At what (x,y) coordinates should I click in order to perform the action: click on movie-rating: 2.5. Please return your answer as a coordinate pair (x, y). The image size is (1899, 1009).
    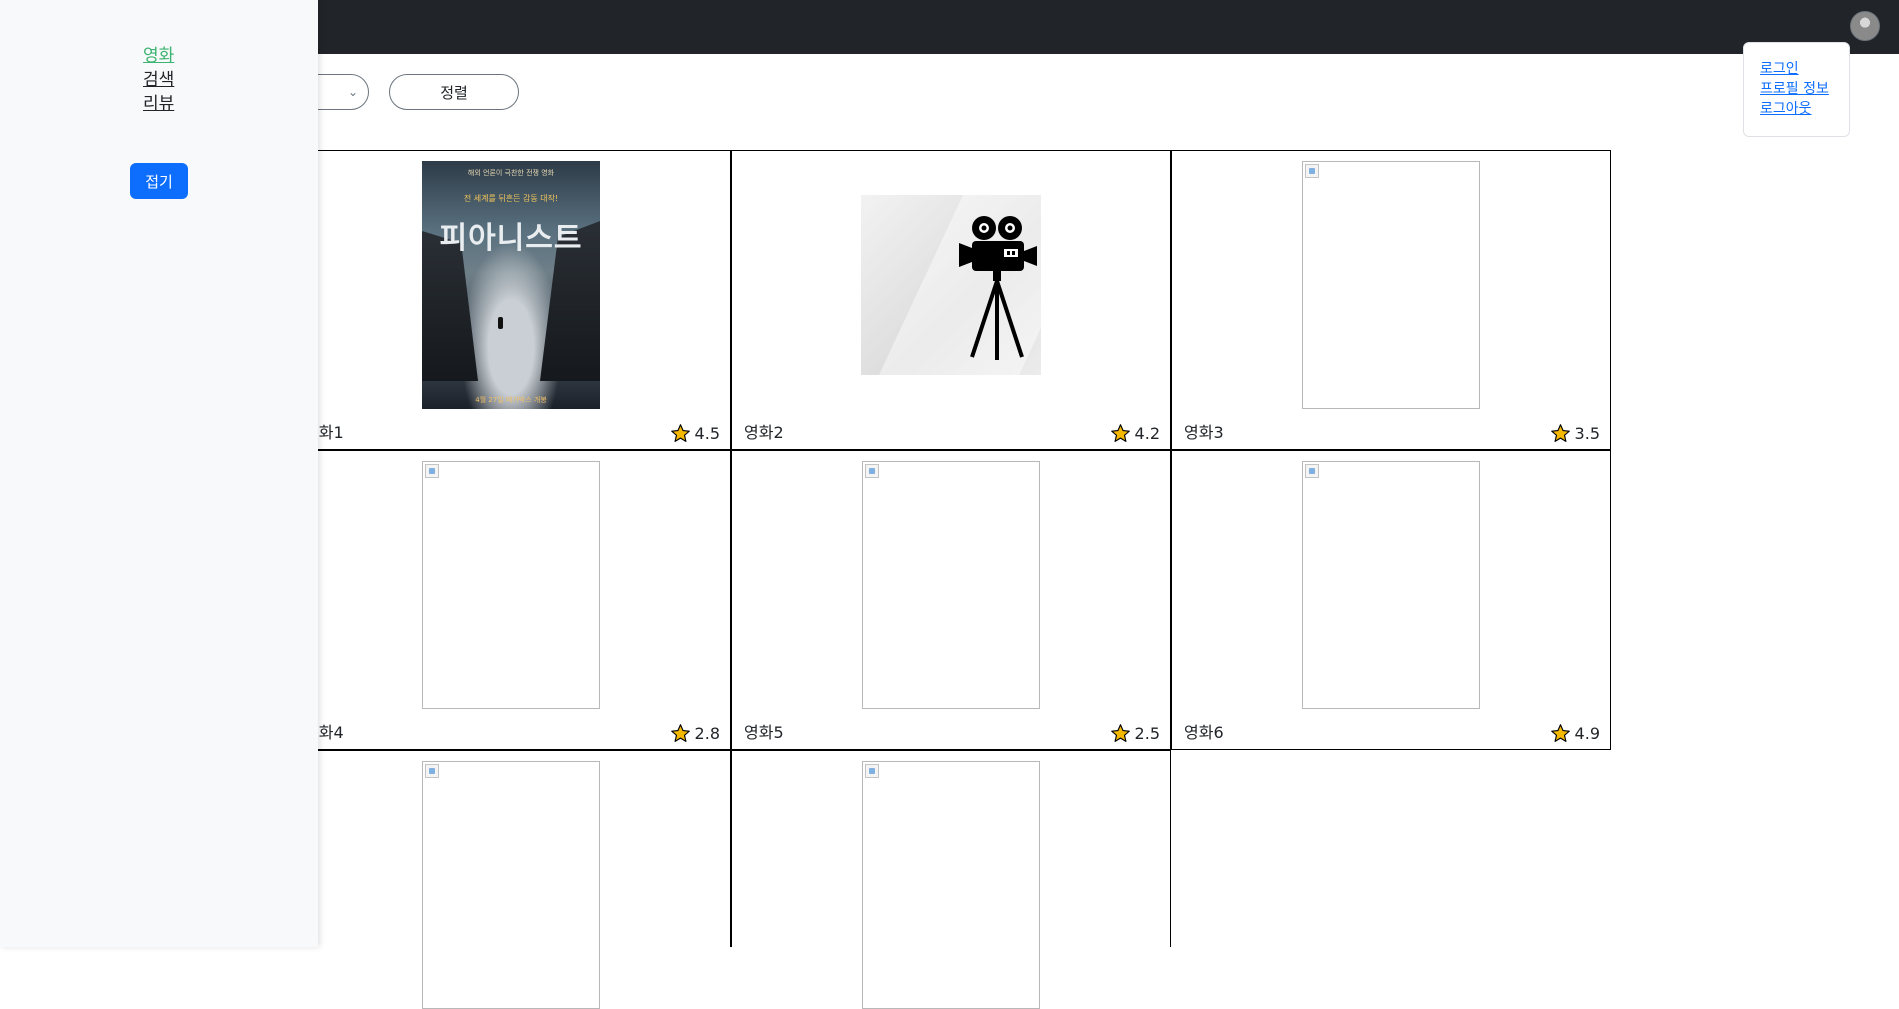
    Looking at the image, I should click on (1135, 733).